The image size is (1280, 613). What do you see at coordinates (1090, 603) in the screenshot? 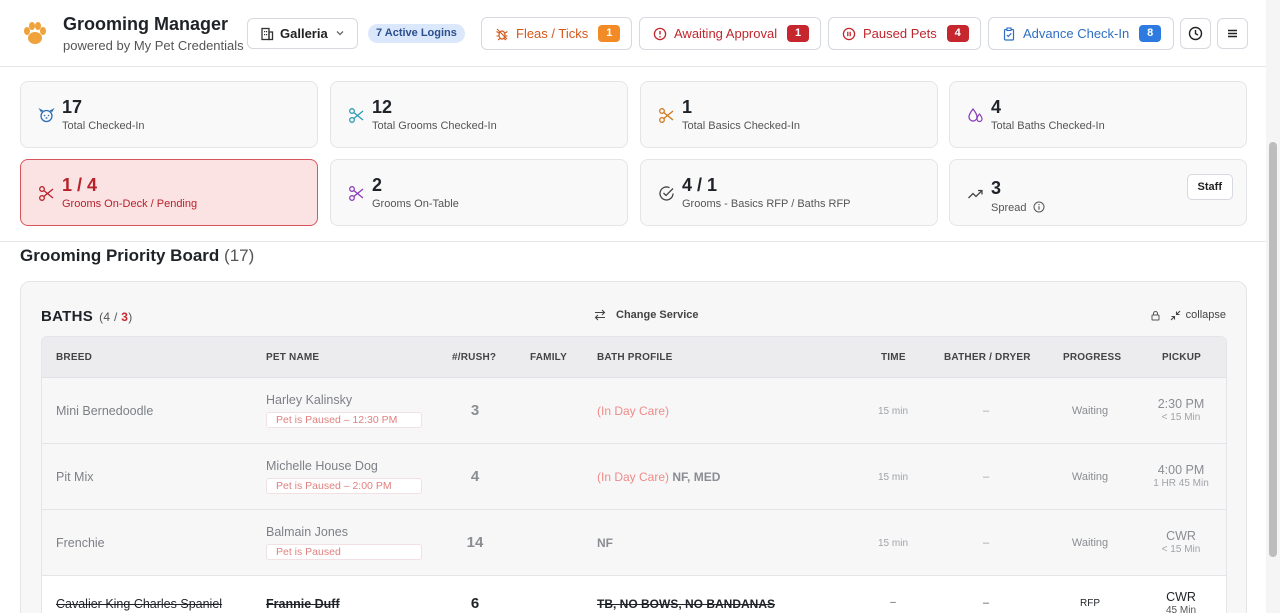
I see `progress-cell: RFP` at bounding box center [1090, 603].